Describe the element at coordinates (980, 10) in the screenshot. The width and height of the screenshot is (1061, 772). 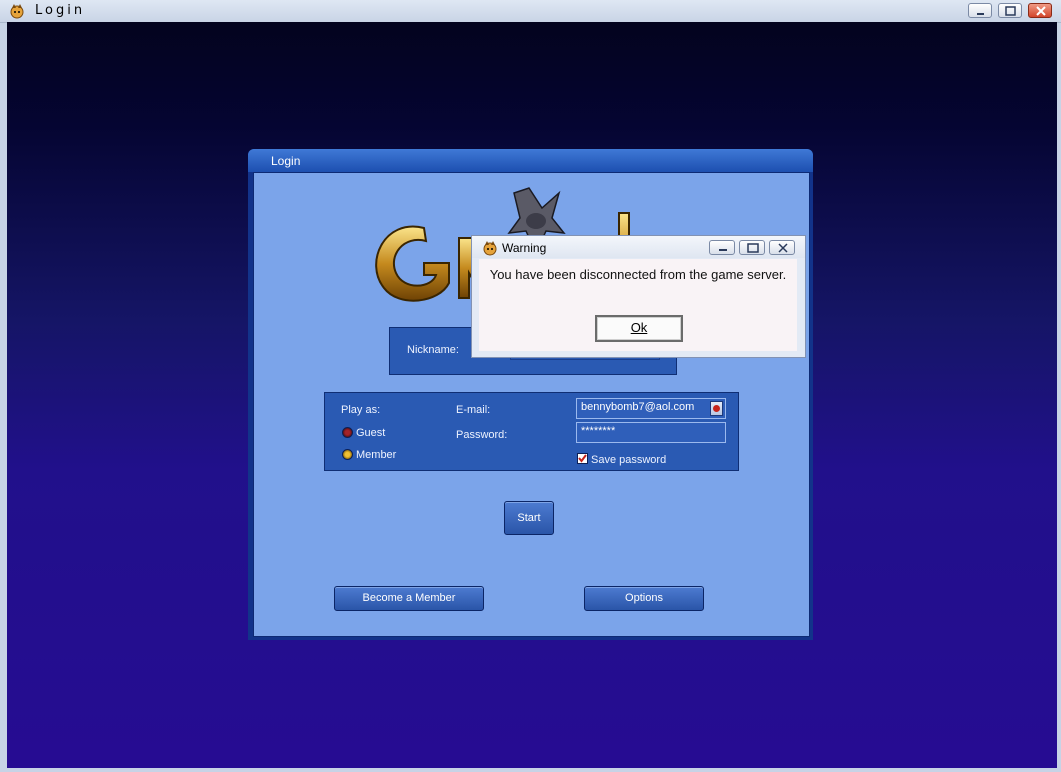
I see `minimize-button` at that location.